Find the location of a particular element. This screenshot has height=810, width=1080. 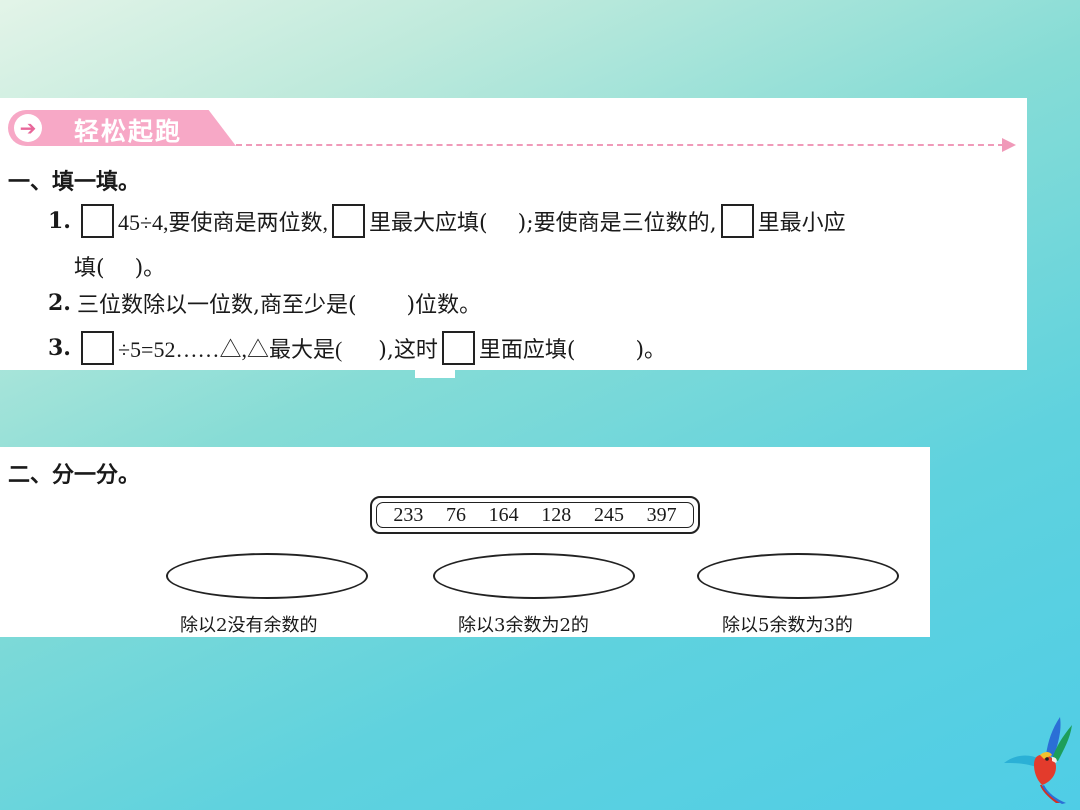

number-item: 76 is located at coordinates (456, 515).